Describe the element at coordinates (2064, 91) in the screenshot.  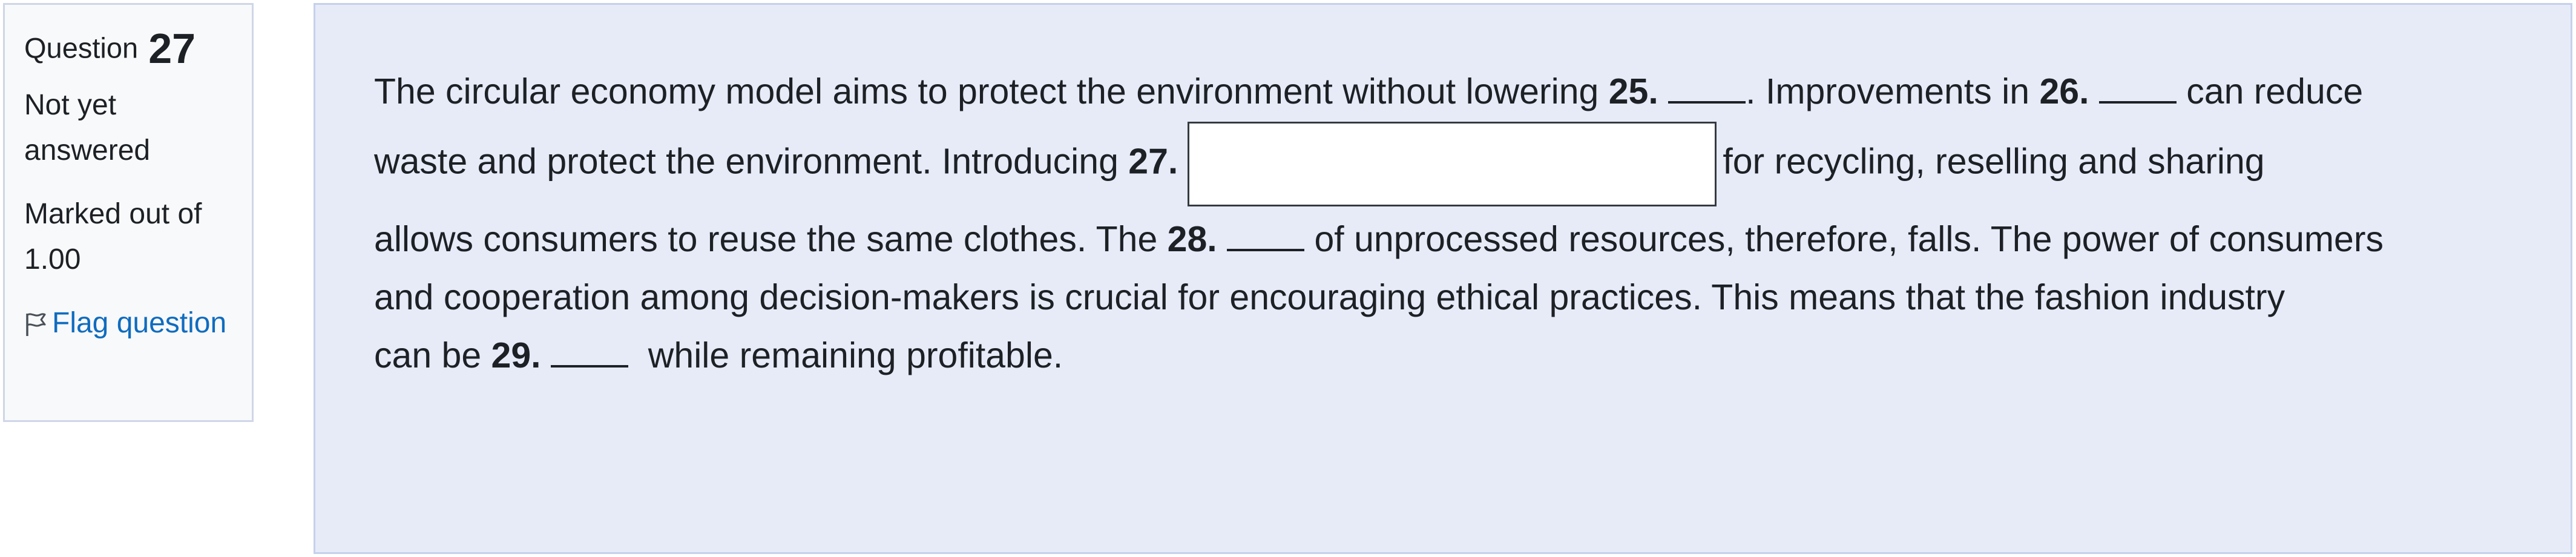
I see `gap-number-26: 26.` at that location.